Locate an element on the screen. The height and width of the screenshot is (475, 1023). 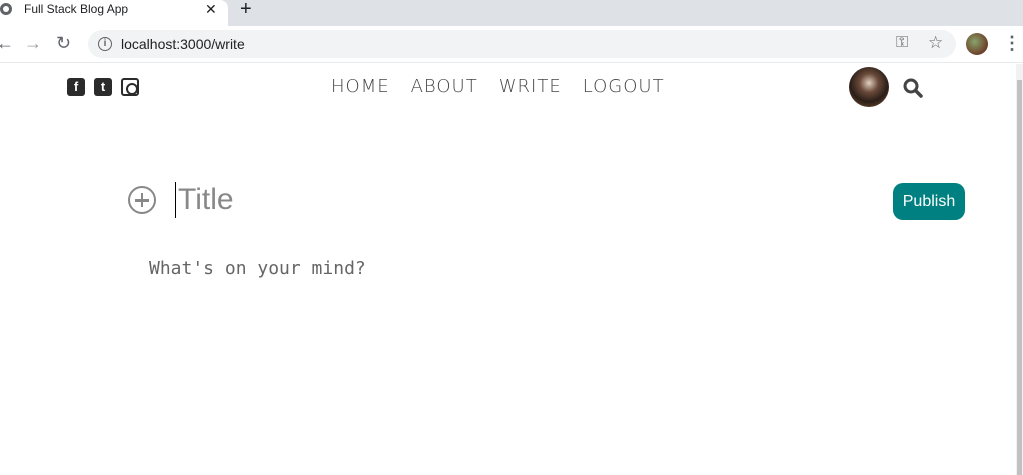
twitter-icon: t is located at coordinates (103, 87).